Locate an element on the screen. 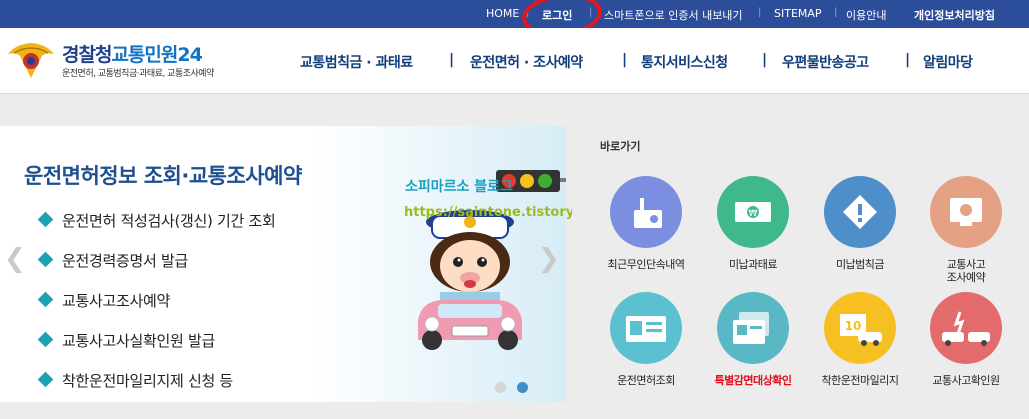 This screenshot has width=1029, height=419. monitor-icon is located at coordinates (966, 212).